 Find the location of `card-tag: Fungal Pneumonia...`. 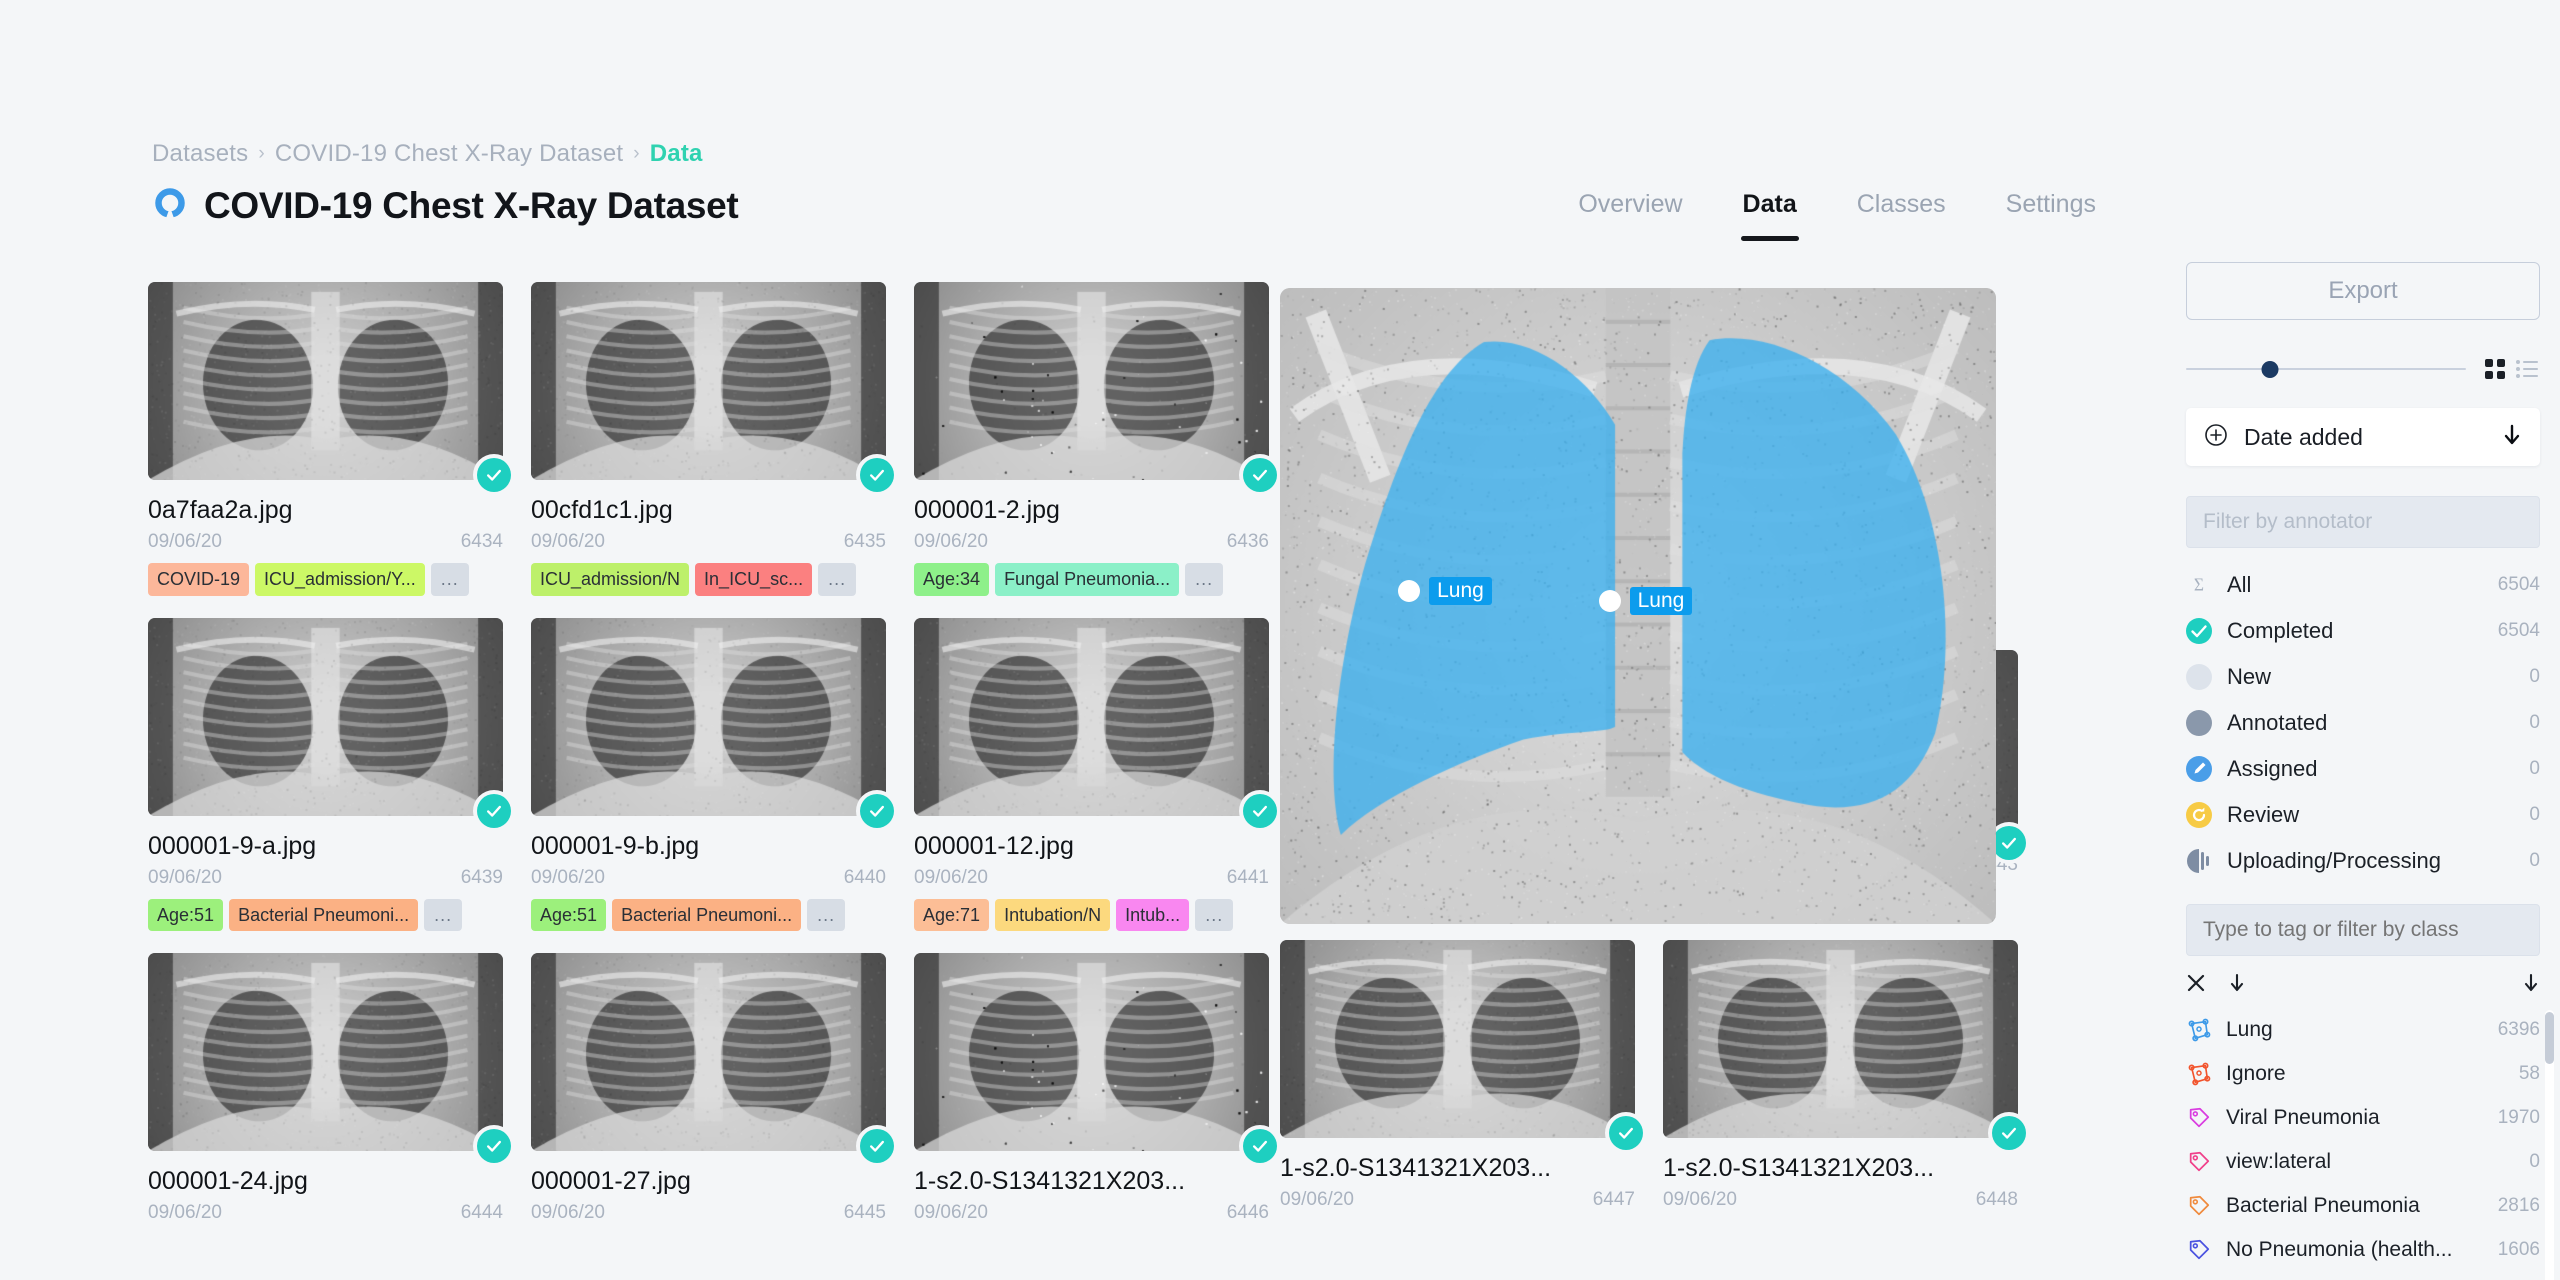

card-tag: Fungal Pneumonia... is located at coordinates (1087, 579).